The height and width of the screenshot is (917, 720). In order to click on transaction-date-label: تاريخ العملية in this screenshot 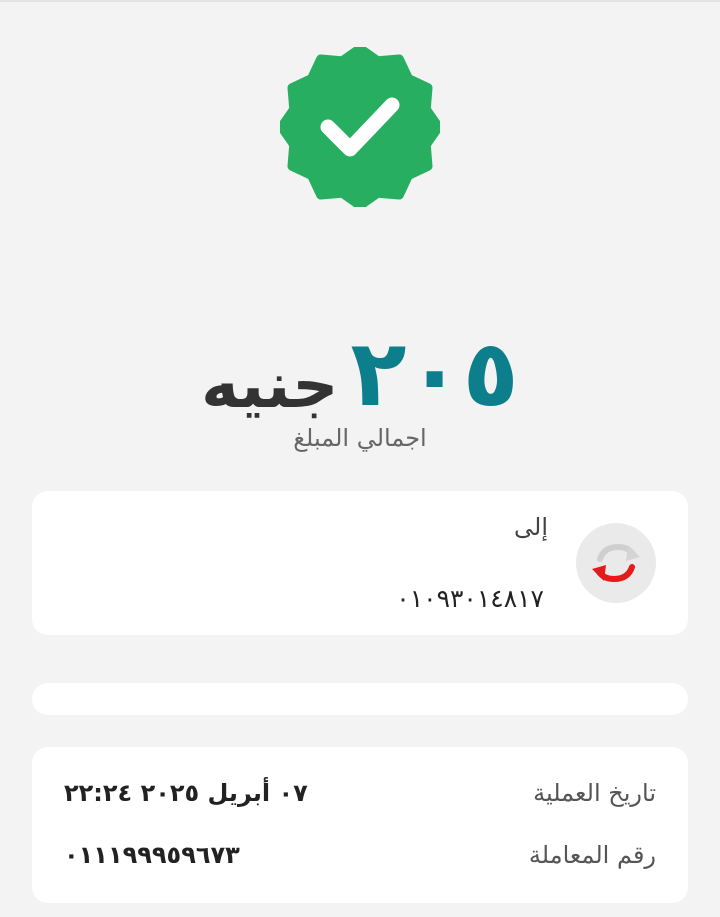, I will do `click(594, 793)`.